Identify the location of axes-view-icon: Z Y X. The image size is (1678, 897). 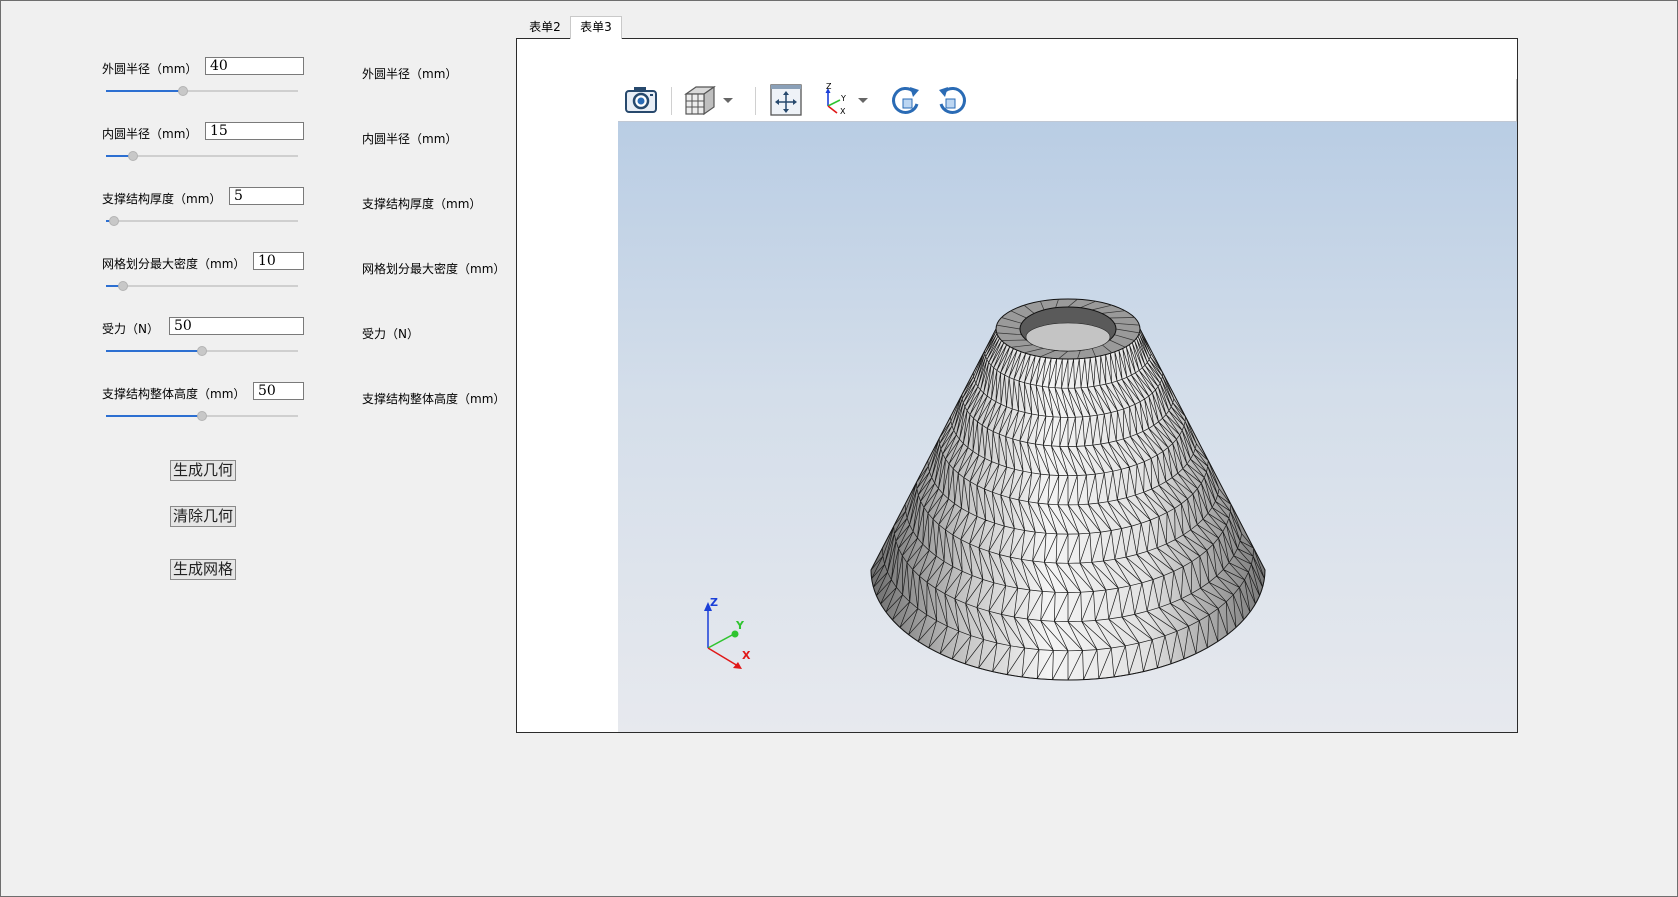
(836, 100).